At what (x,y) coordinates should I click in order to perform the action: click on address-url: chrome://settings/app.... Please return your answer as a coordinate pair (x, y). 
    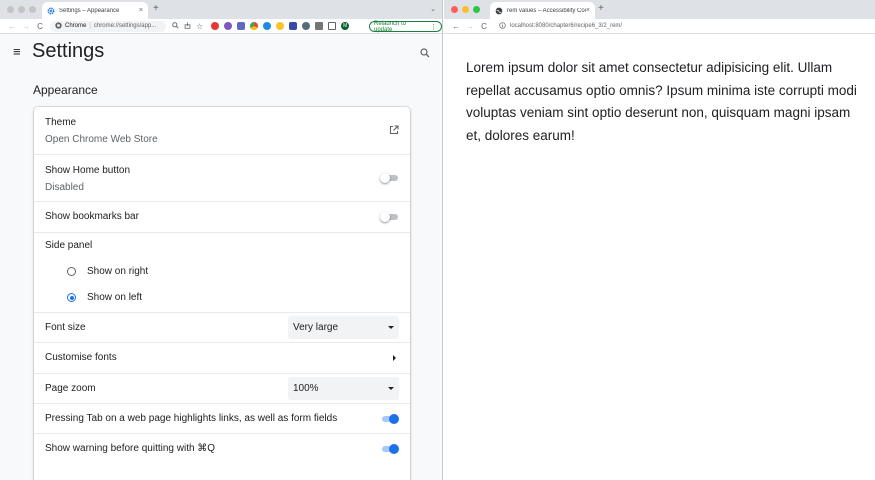
    Looking at the image, I should click on (125, 26).